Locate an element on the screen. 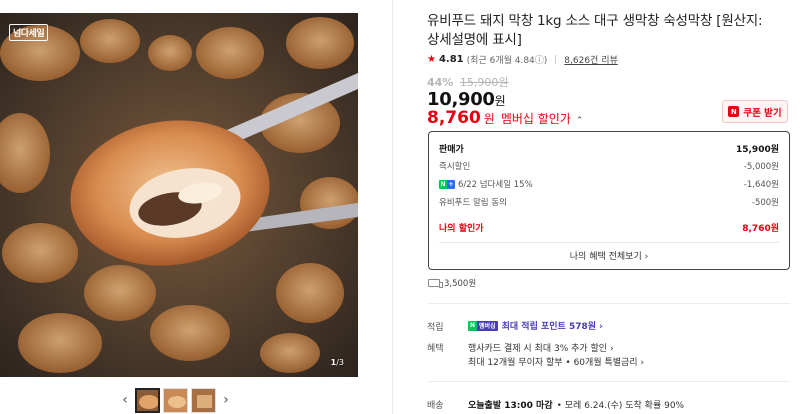  price-row-label: 판매가 is located at coordinates (451, 150).